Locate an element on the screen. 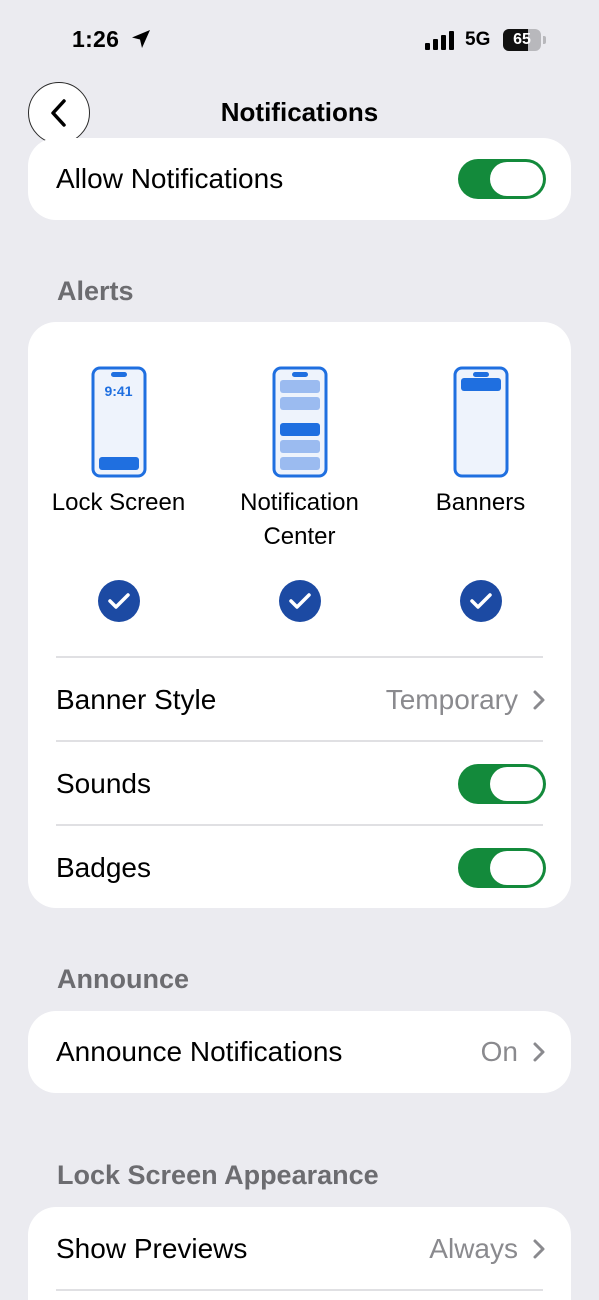 The width and height of the screenshot is (599, 1300). announce-notifications-value: On is located at coordinates (499, 1051).